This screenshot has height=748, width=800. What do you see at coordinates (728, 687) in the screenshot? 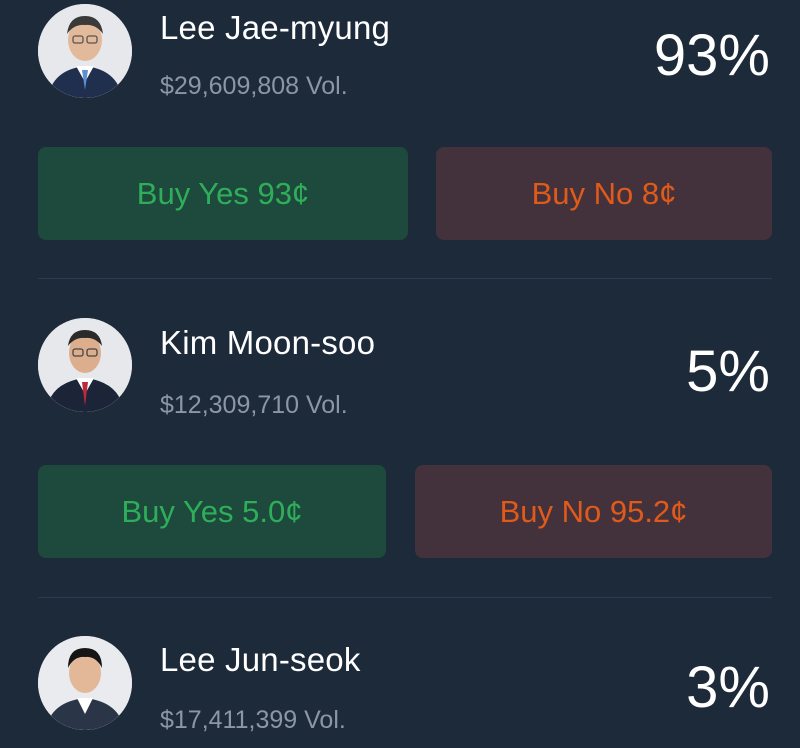
I see `candidate-percent: 3%` at bounding box center [728, 687].